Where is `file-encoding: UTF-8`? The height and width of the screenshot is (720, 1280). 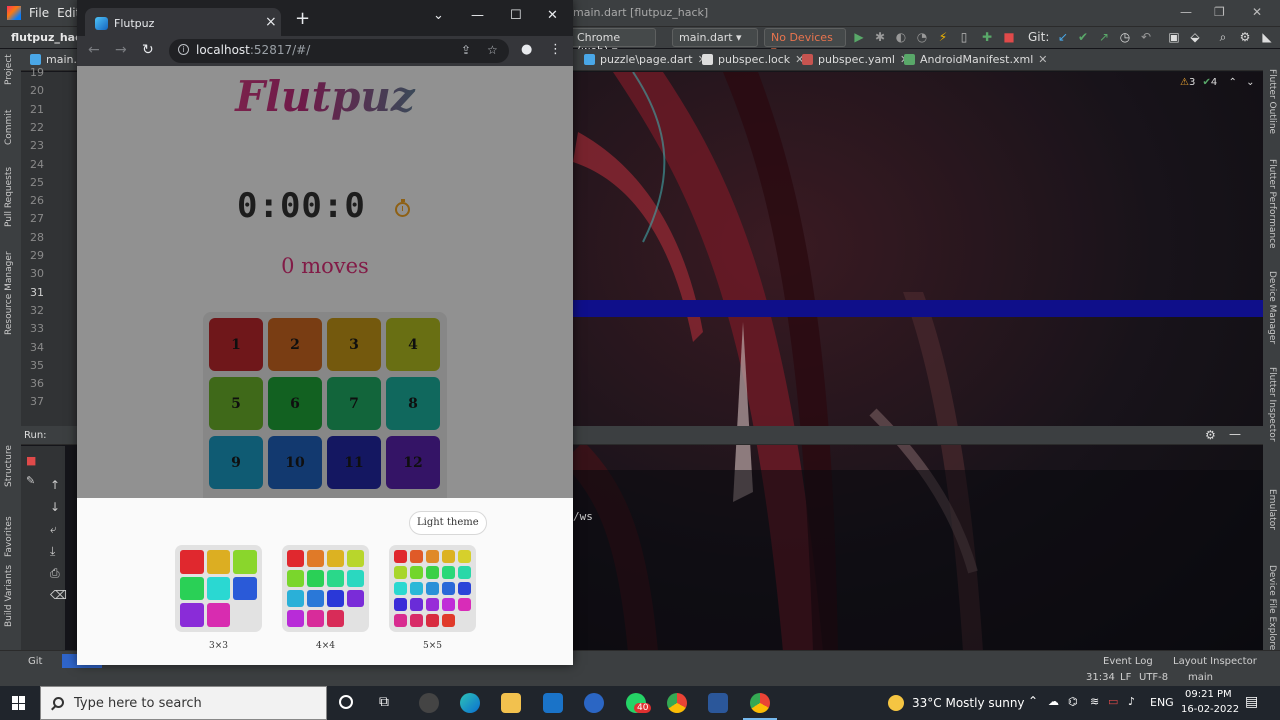 file-encoding: UTF-8 is located at coordinates (1153, 677).